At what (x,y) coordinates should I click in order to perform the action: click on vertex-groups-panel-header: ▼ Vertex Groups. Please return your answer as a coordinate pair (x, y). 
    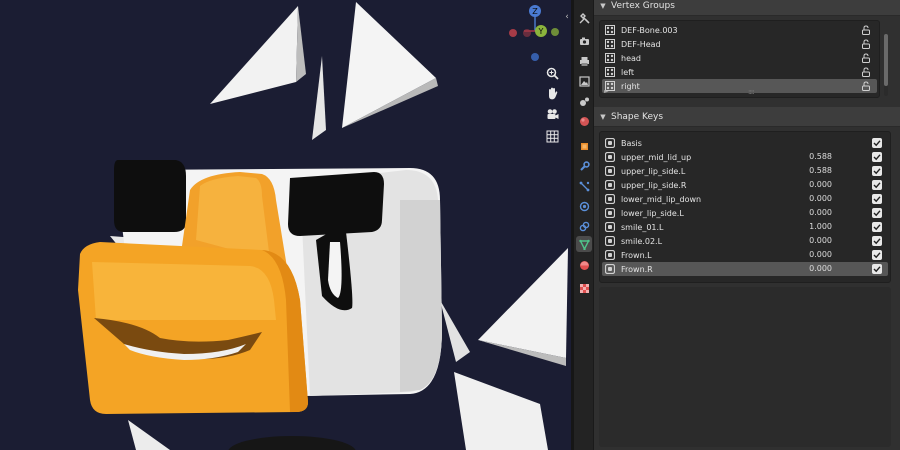
    Looking at the image, I should click on (747, 8).